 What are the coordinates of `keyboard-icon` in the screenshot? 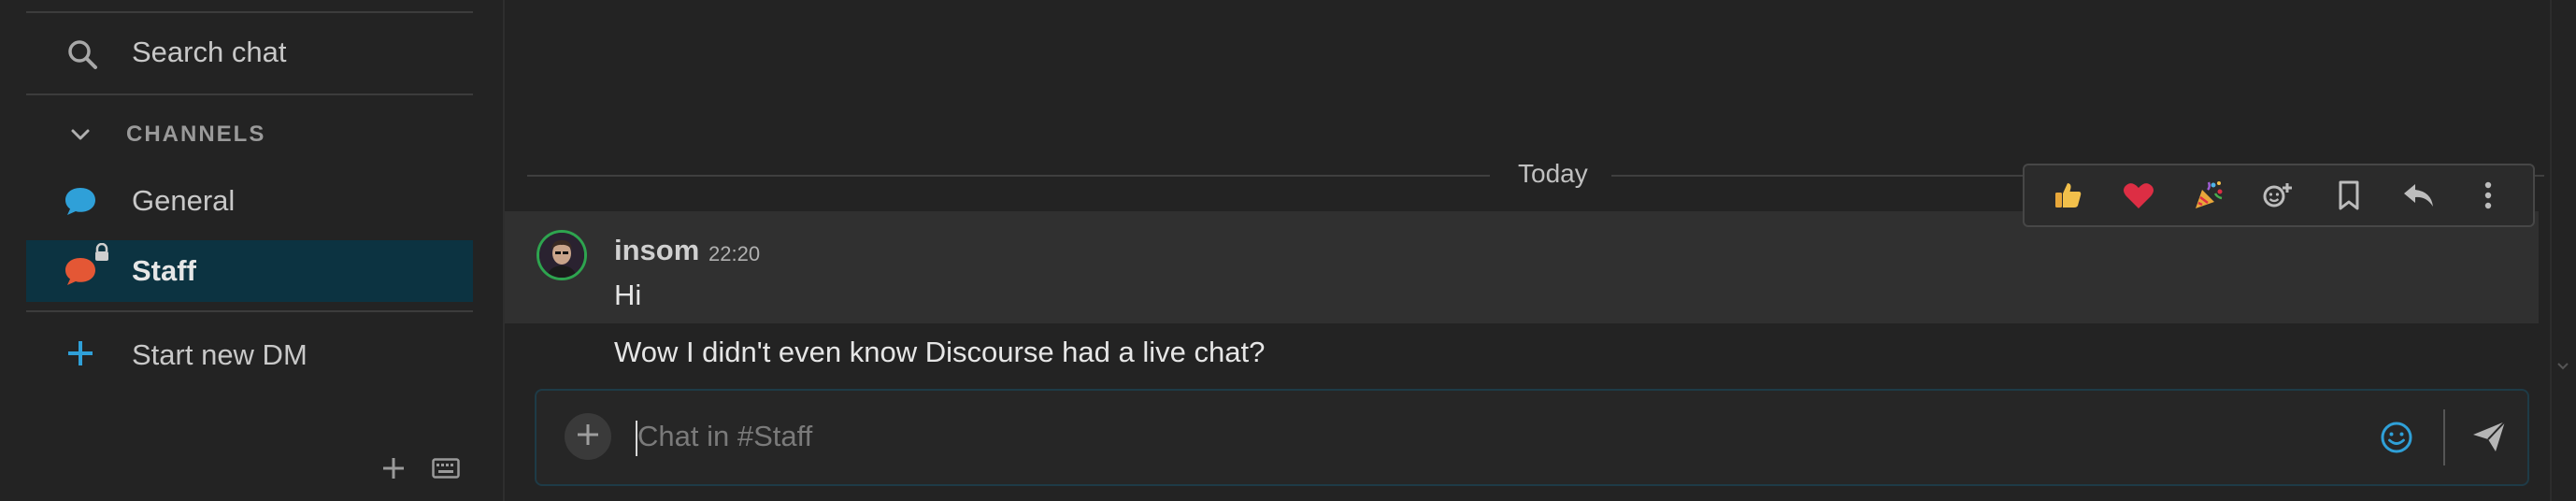 It's located at (446, 470).